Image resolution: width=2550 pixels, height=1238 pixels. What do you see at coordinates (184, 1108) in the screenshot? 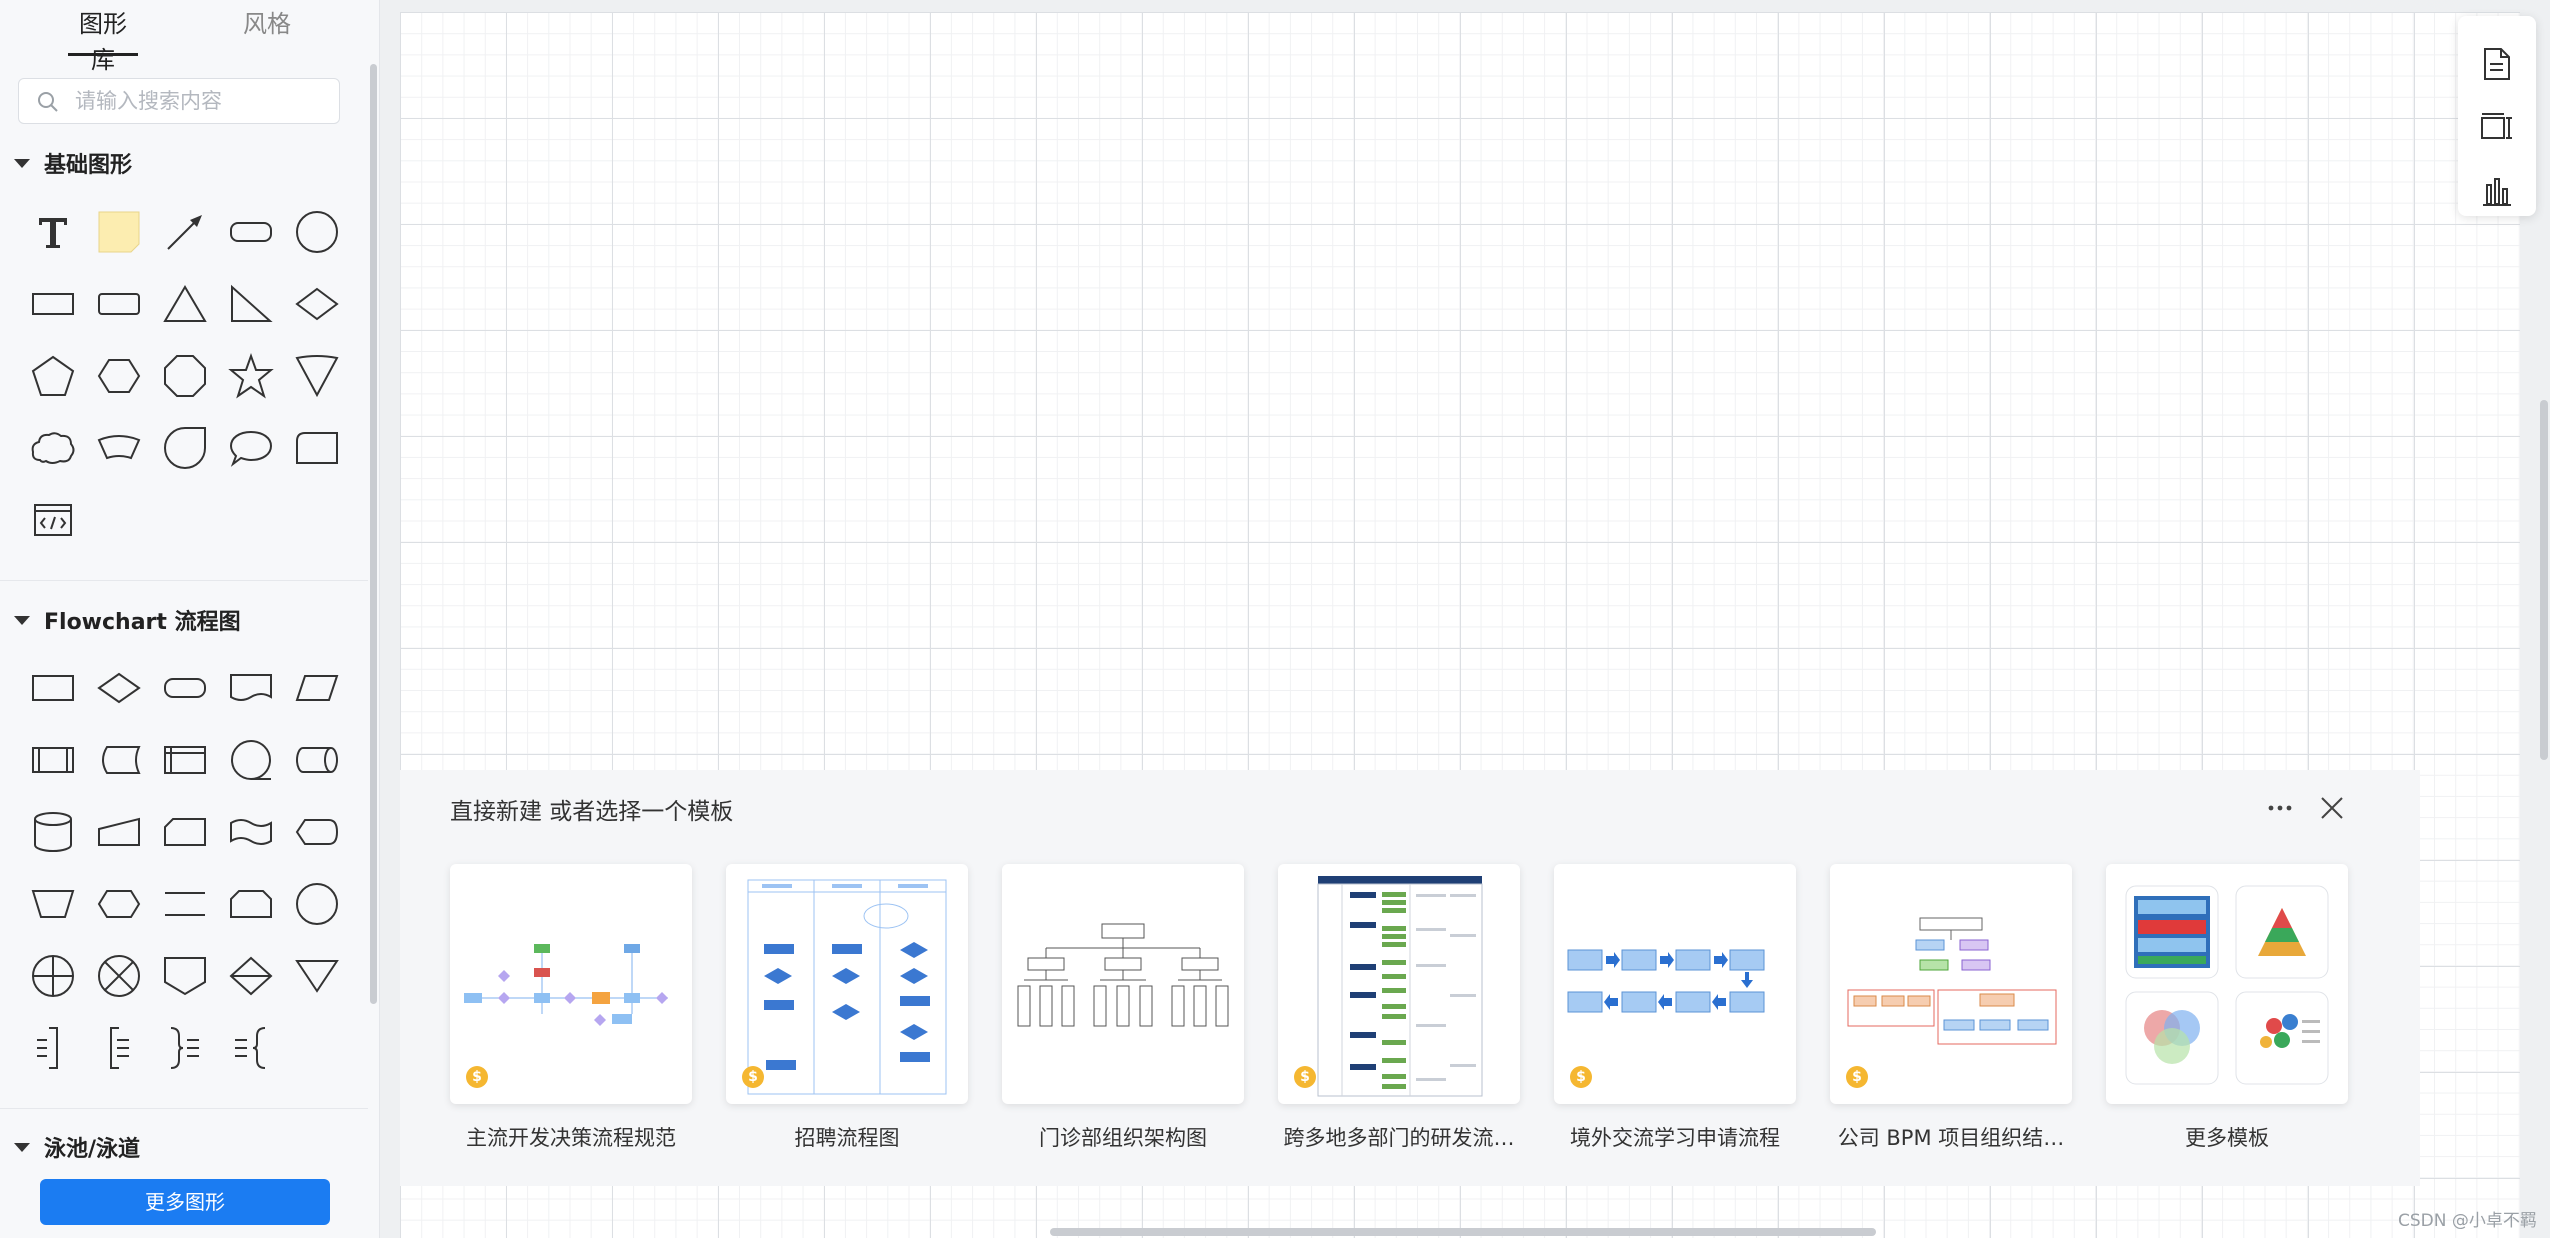
I see `section-divider` at bounding box center [184, 1108].